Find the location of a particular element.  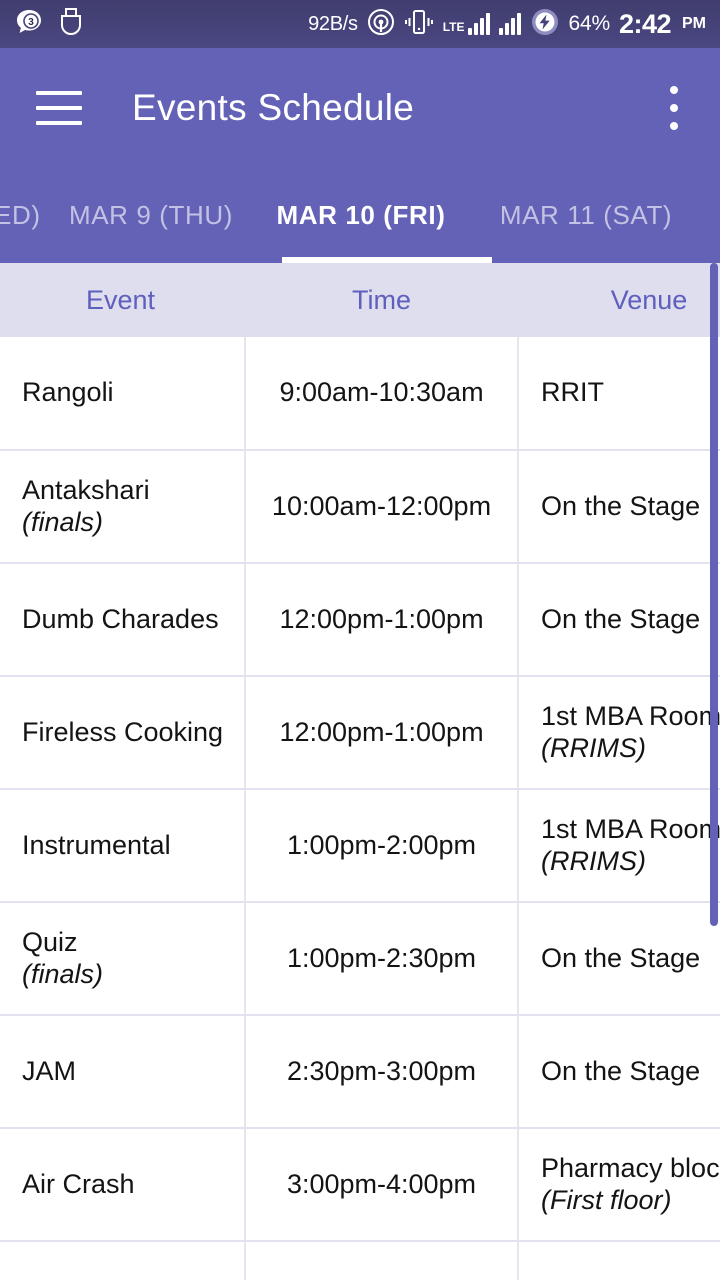

tab-mar-10-fri: MAR 10 (FRI) is located at coordinates (361, 215).